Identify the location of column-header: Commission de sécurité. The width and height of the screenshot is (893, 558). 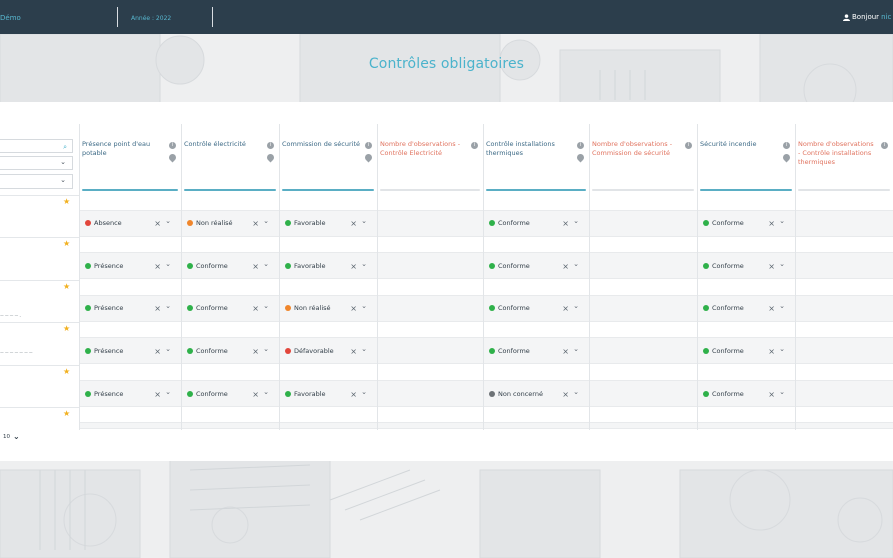
(322, 144).